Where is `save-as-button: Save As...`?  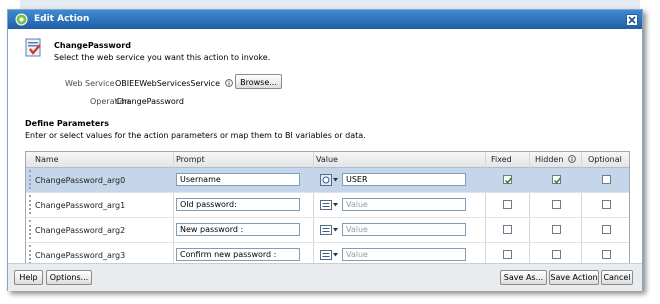
save-as-button: Save As... is located at coordinates (523, 277).